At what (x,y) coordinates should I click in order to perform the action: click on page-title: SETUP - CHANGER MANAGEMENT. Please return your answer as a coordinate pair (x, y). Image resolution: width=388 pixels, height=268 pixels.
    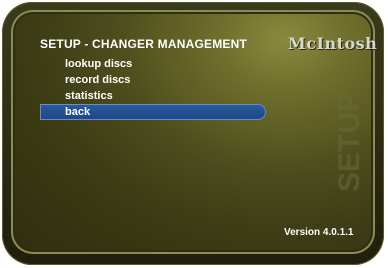
    Looking at the image, I should click on (143, 44).